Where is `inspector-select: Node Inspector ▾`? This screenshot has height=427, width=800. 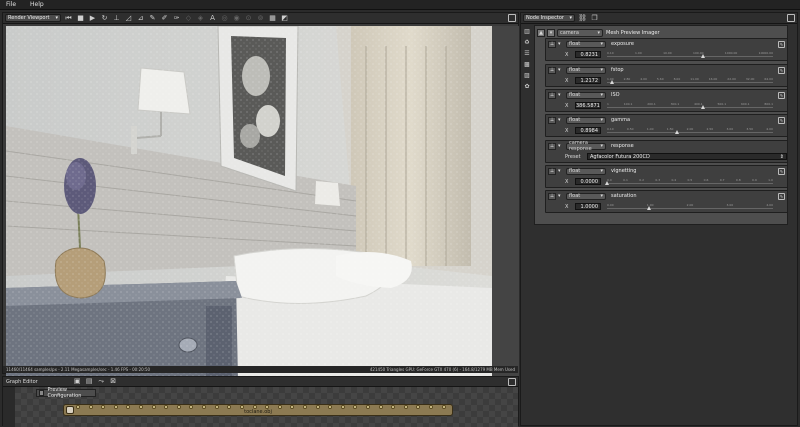 inspector-select: Node Inspector ▾ is located at coordinates (549, 18).